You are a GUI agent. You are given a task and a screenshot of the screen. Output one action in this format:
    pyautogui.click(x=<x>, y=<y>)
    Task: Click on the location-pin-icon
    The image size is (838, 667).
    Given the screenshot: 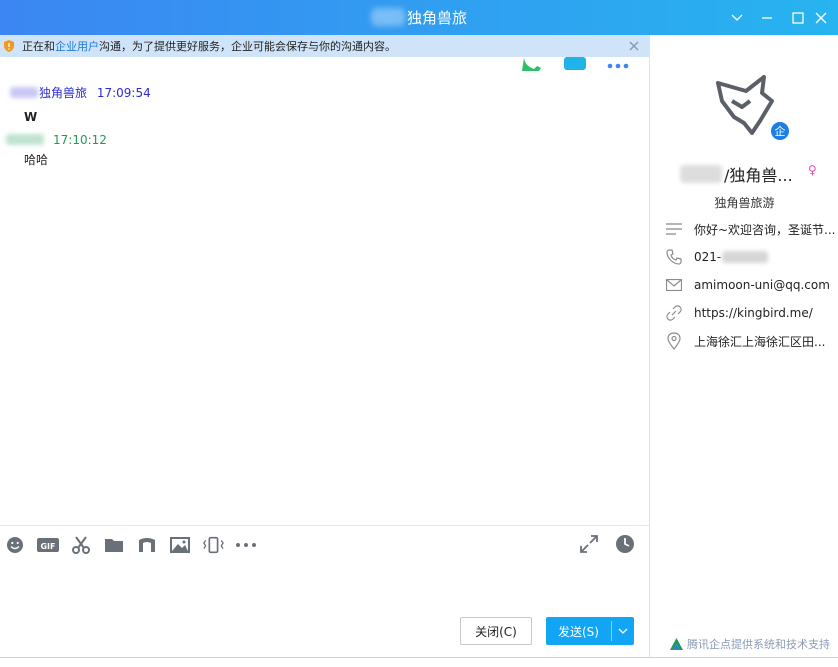 What is the action you would take?
    pyautogui.click(x=674, y=341)
    